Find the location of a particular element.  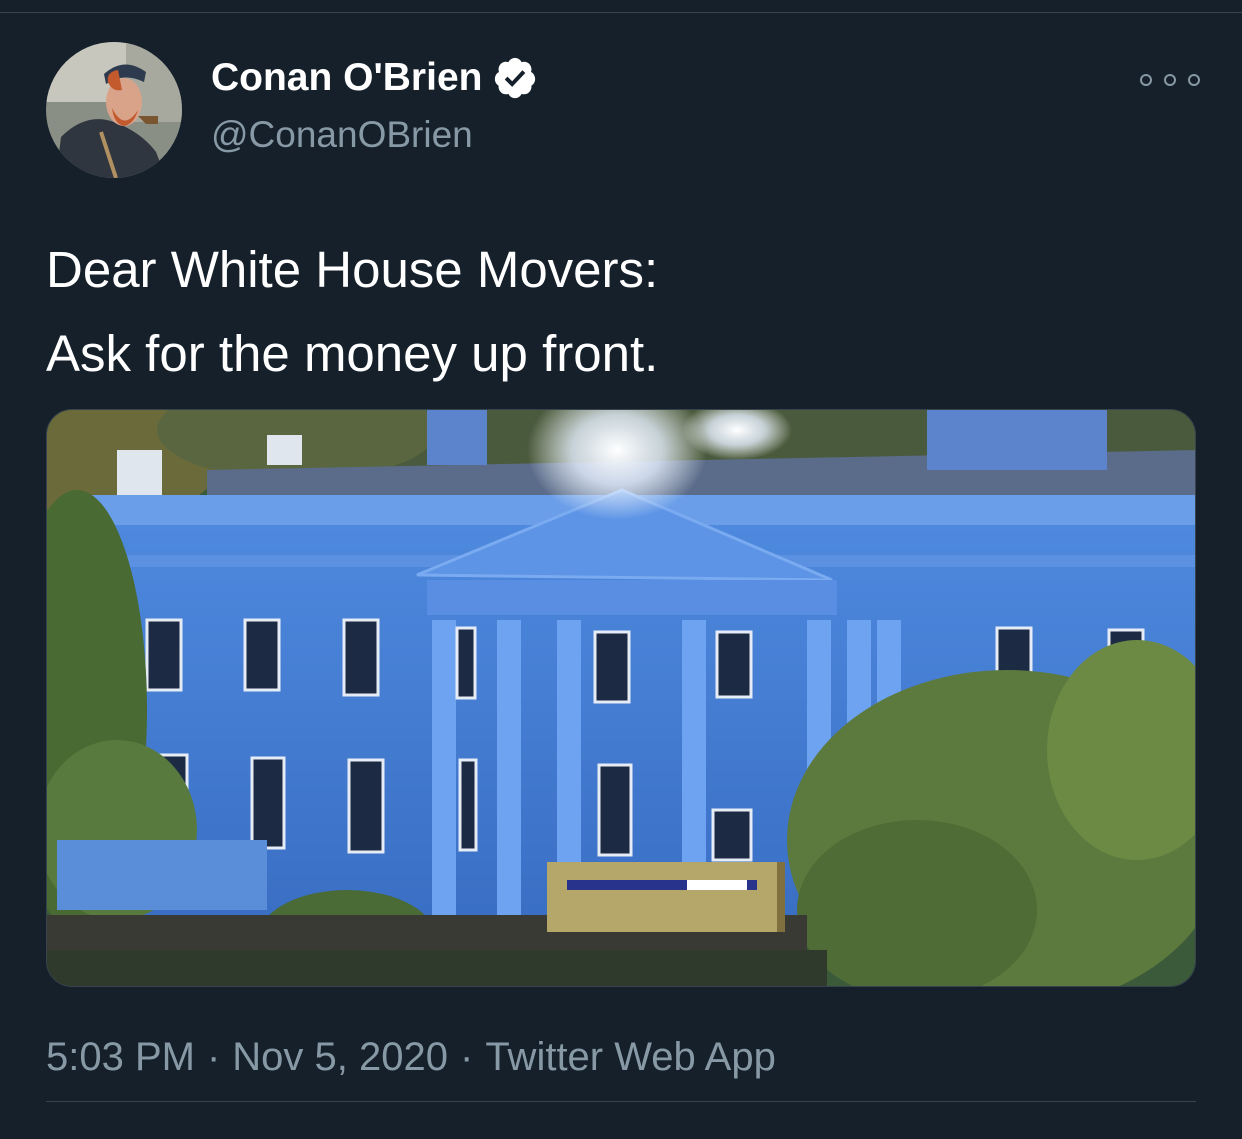

display-name-text: Conan O'Brien is located at coordinates (347, 77).